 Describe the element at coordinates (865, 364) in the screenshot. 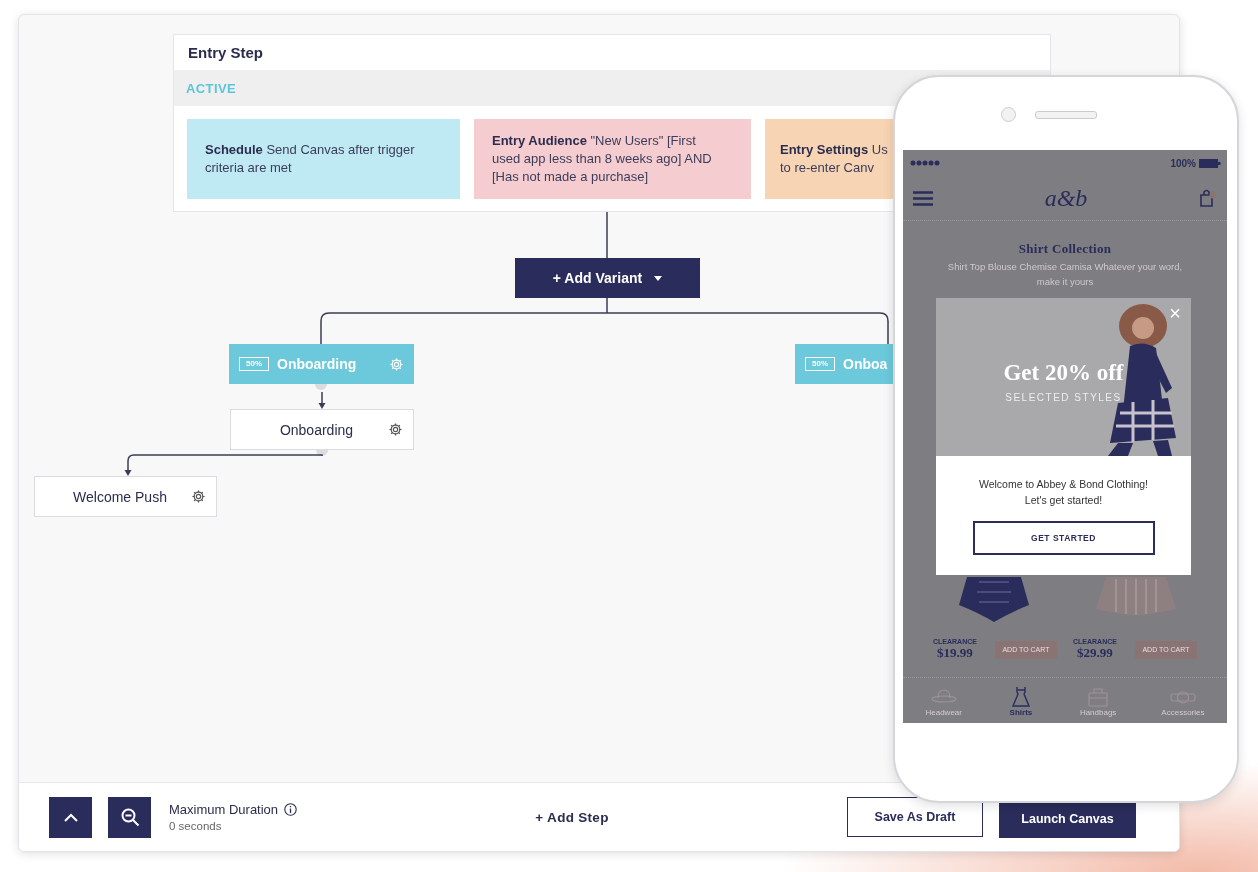

I see `variant-name: Onboa` at that location.